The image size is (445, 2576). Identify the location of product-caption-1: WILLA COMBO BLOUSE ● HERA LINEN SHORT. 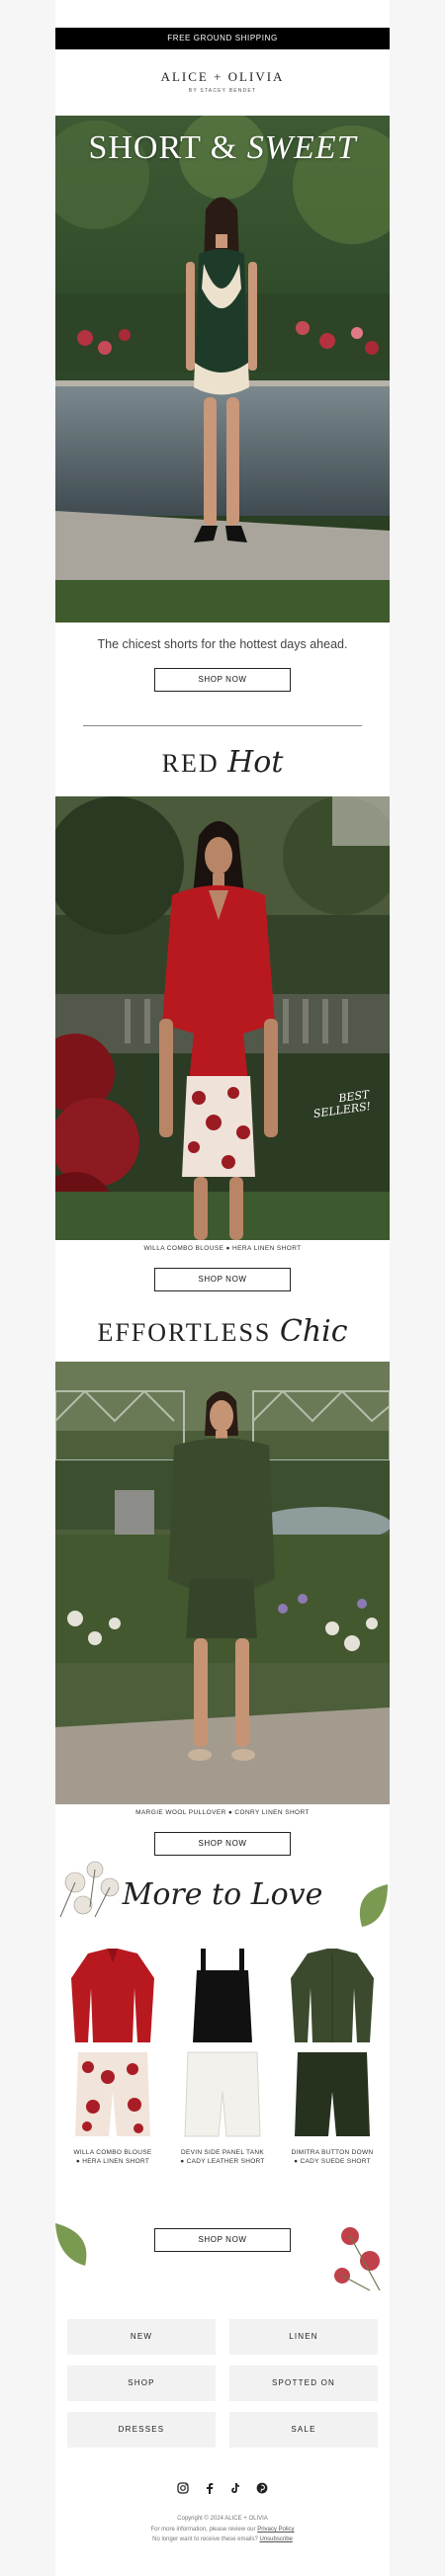
(112, 2157).